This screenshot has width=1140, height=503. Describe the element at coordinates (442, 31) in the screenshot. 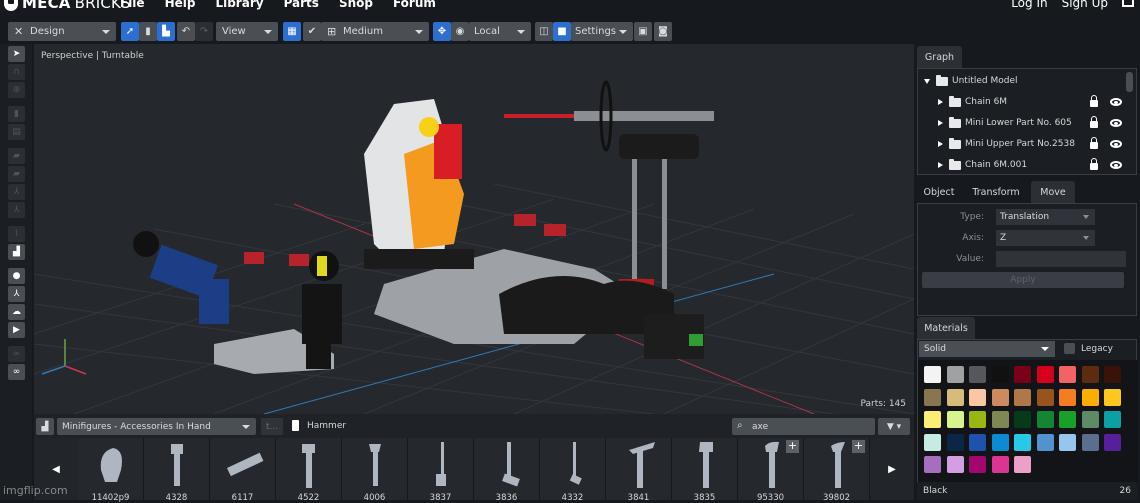

I see `pivot-button: ✥` at that location.